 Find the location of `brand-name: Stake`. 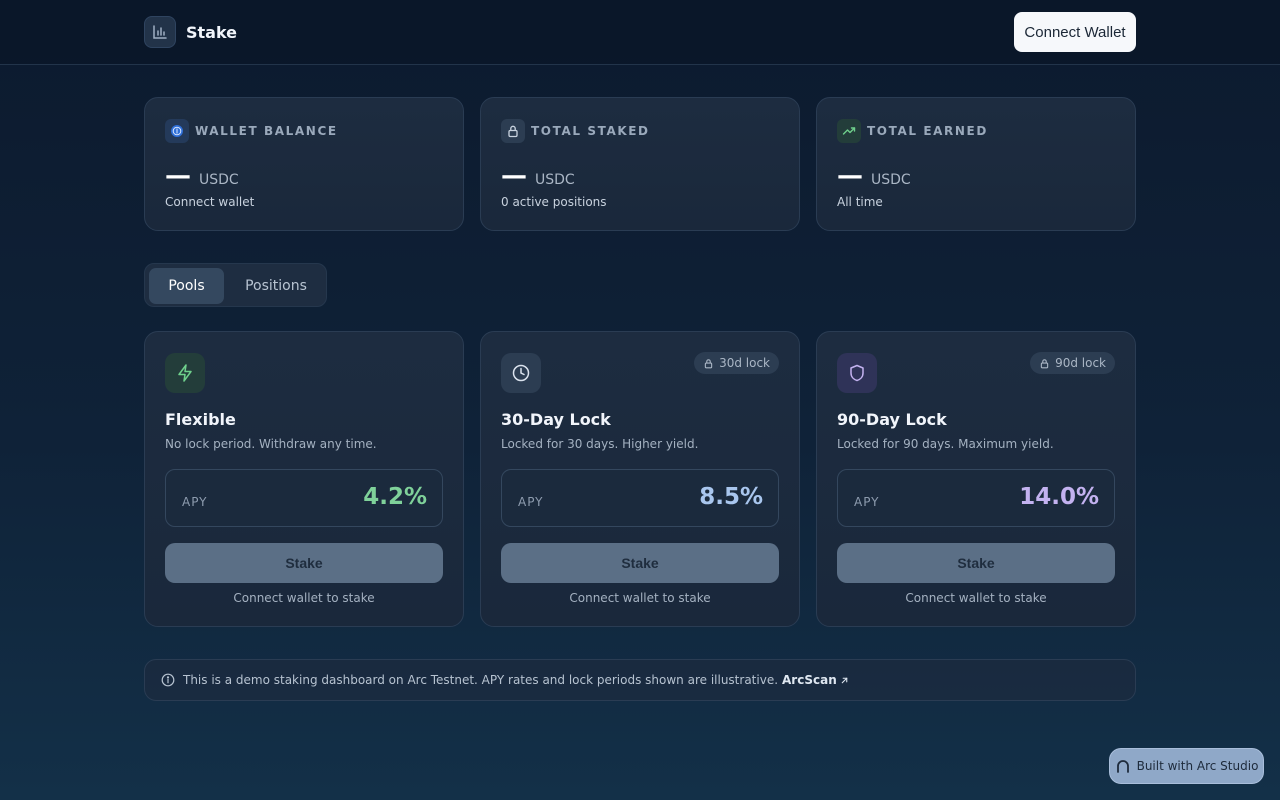

brand-name: Stake is located at coordinates (212, 32).